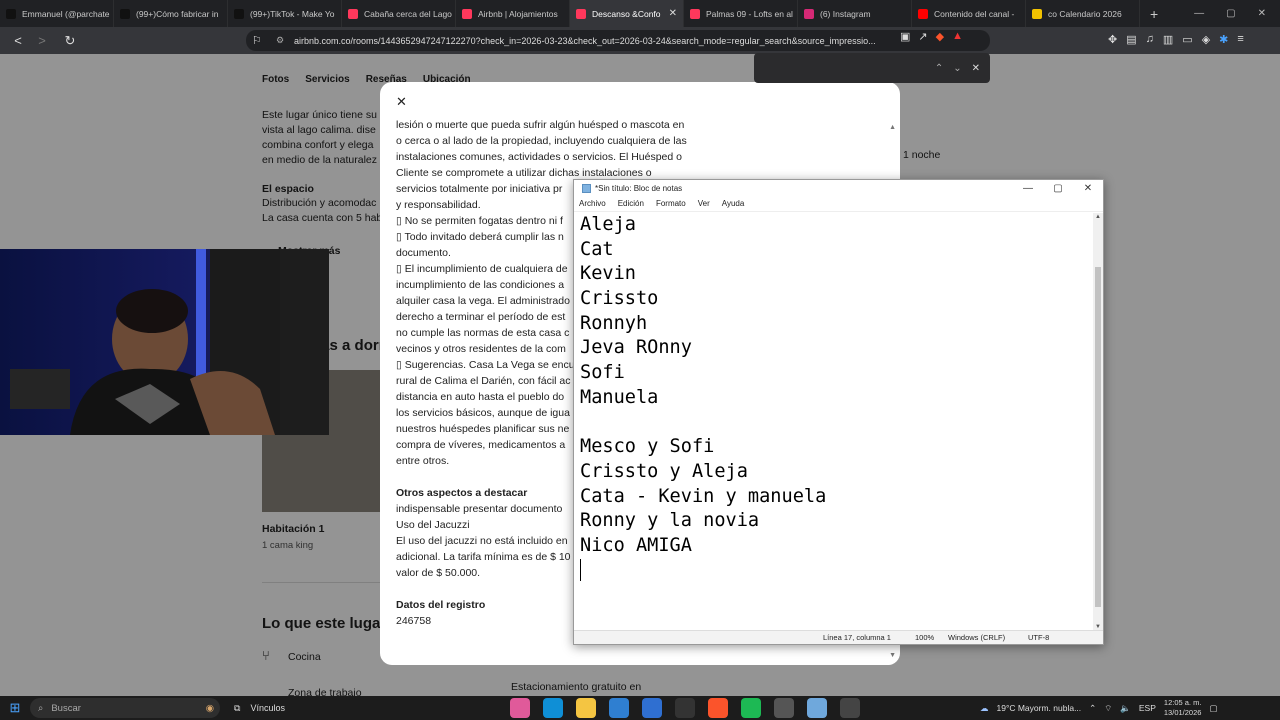 The height and width of the screenshot is (720, 1280). What do you see at coordinates (1112, 39) in the screenshot?
I see `puzzle-icon: ✥` at bounding box center [1112, 39].